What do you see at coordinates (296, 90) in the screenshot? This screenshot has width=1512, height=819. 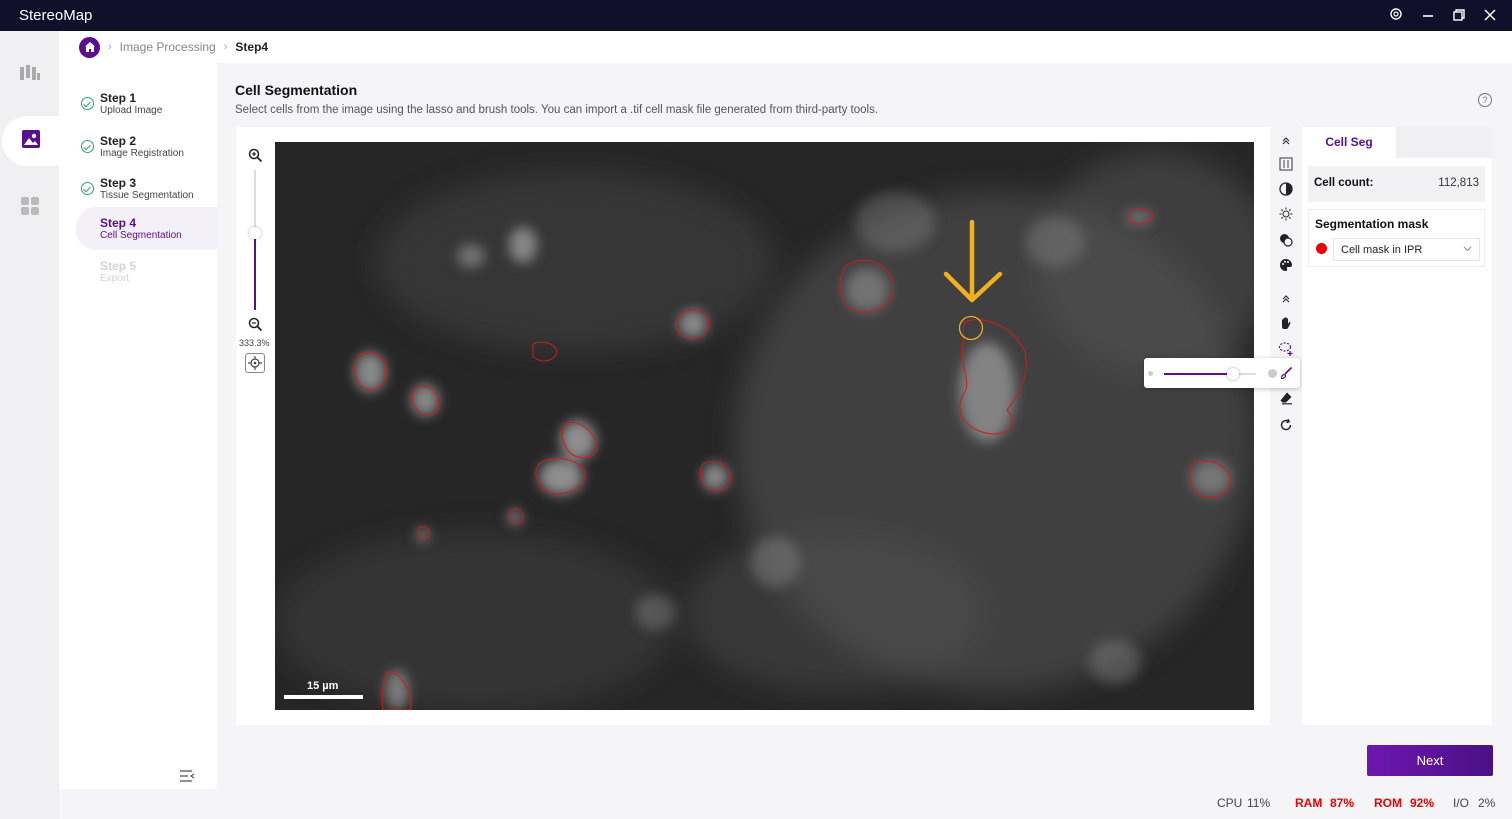 I see `page-title: Cell Segmentation` at bounding box center [296, 90].